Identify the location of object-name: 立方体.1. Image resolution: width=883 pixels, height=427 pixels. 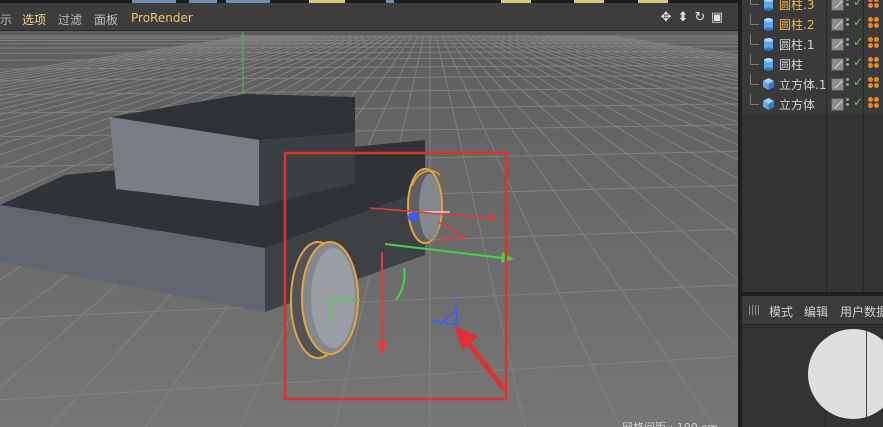
(802, 84).